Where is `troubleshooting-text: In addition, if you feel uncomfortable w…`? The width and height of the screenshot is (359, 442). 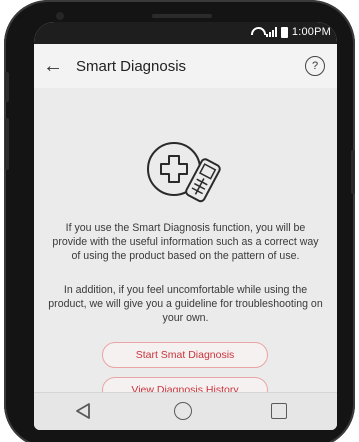 troubleshooting-text: In addition, if you feel uncomfortable w… is located at coordinates (185, 304).